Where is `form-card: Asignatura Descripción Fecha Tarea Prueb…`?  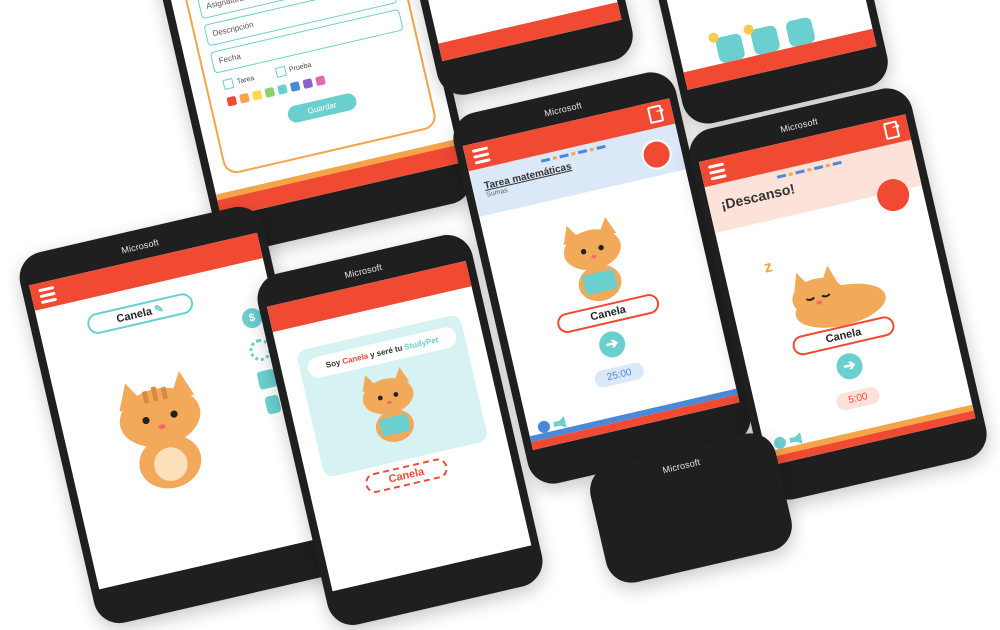
form-card: Asignatura Descripción Fecha Tarea Prueb… is located at coordinates (305, 88).